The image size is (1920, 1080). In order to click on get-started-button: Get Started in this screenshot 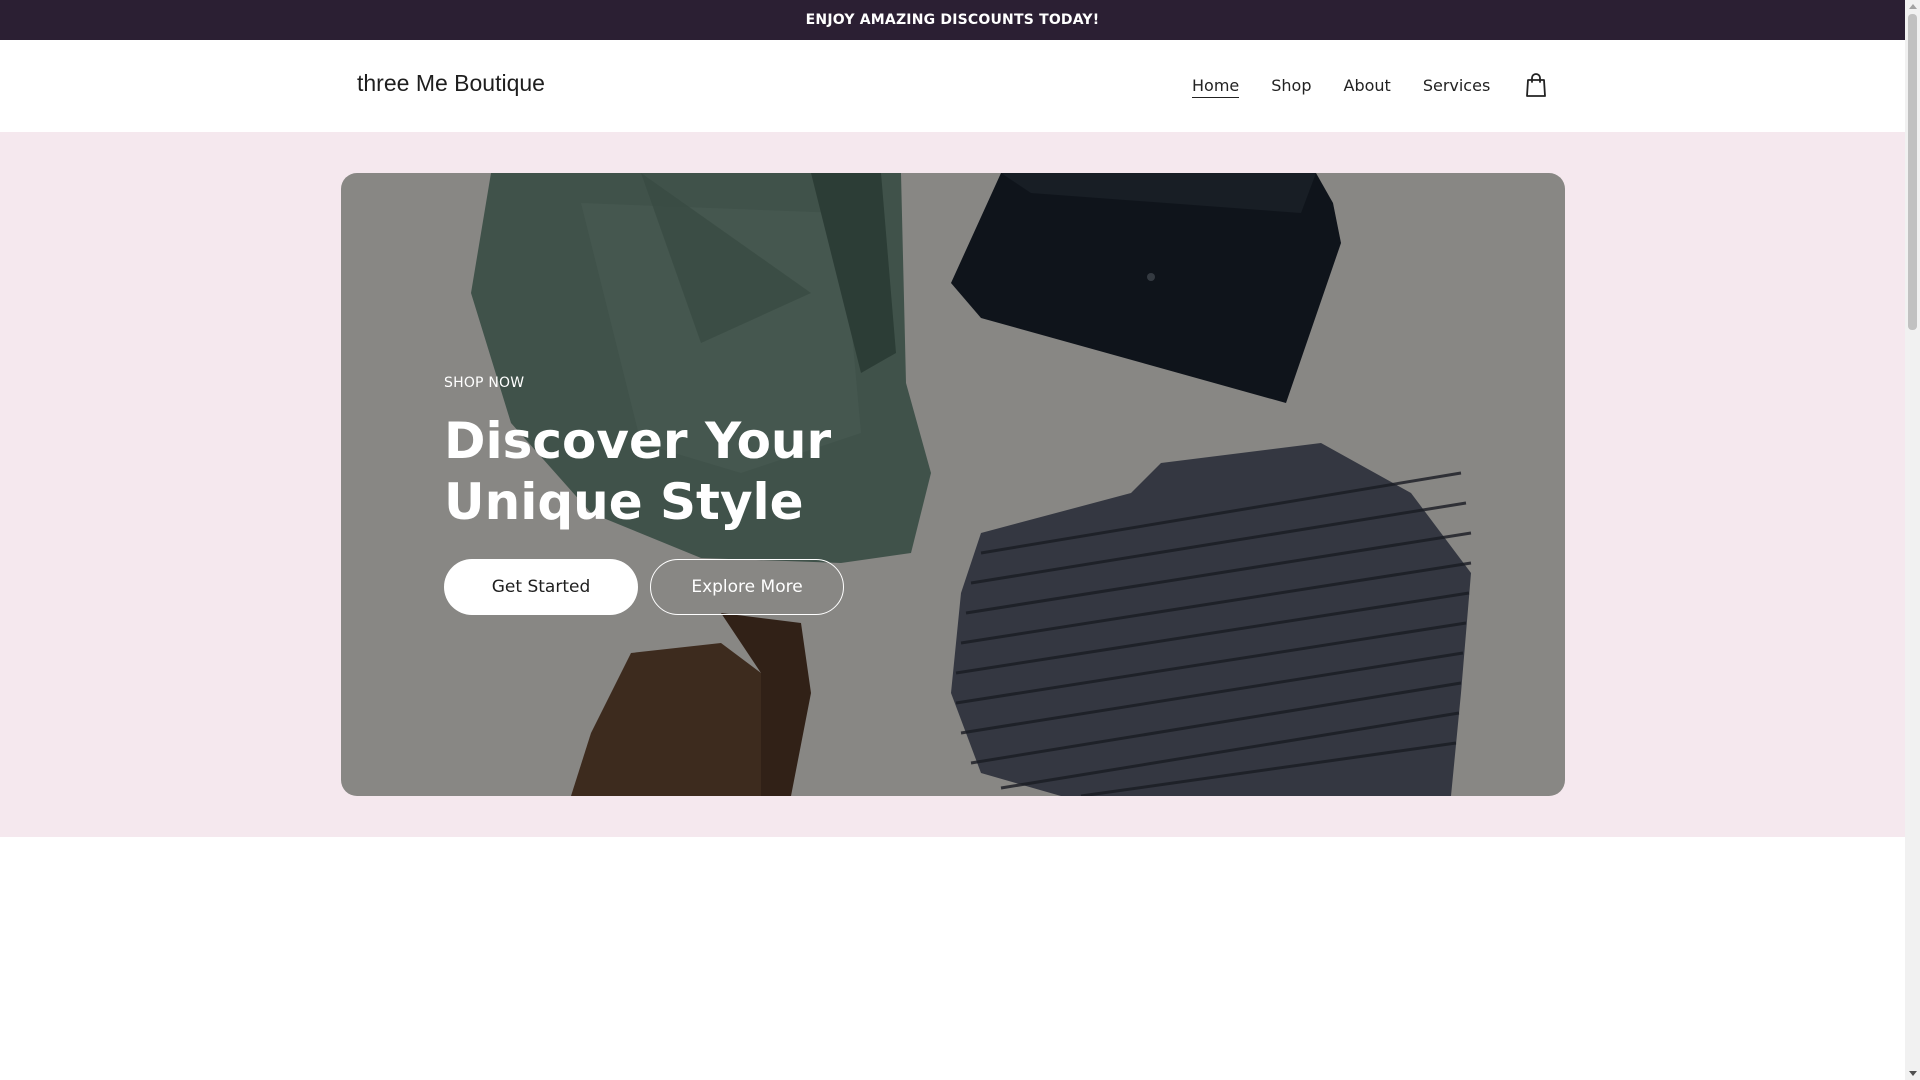, I will do `click(541, 587)`.